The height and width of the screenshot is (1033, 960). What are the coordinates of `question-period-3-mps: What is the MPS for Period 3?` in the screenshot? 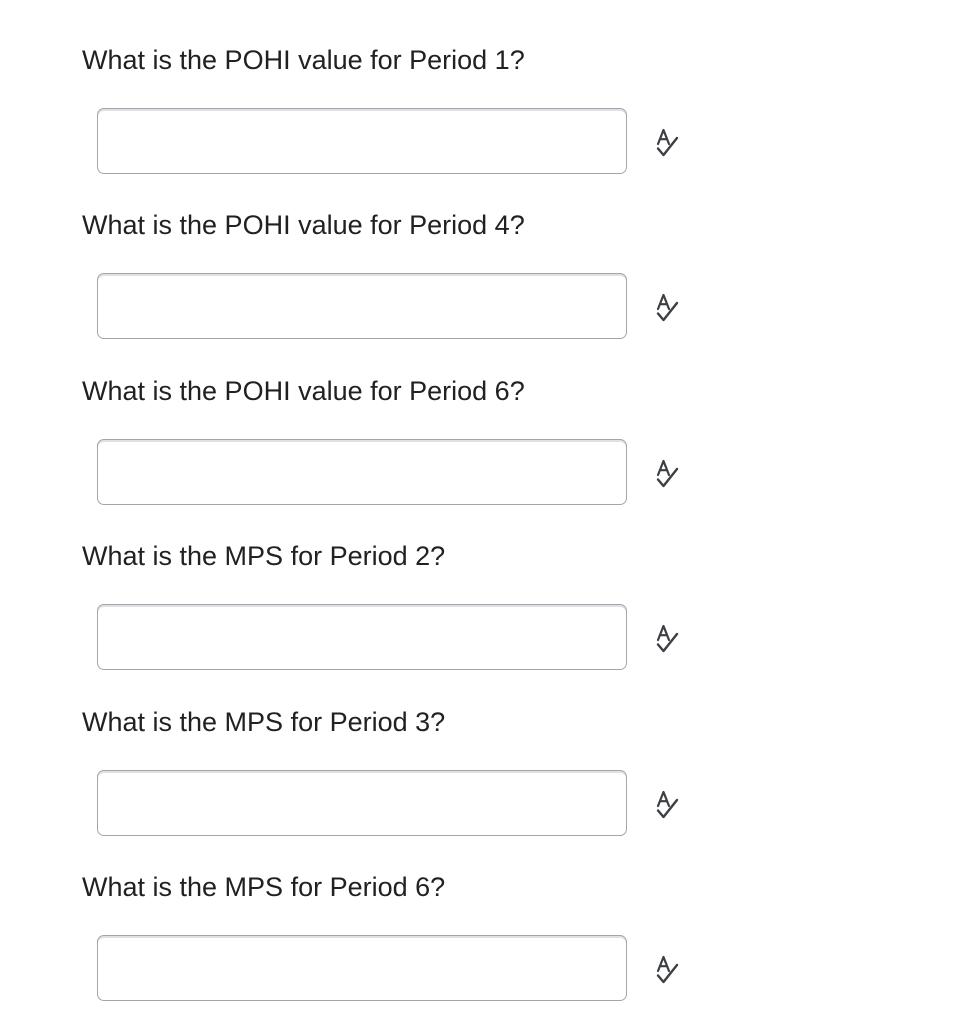 It's located at (482, 785).